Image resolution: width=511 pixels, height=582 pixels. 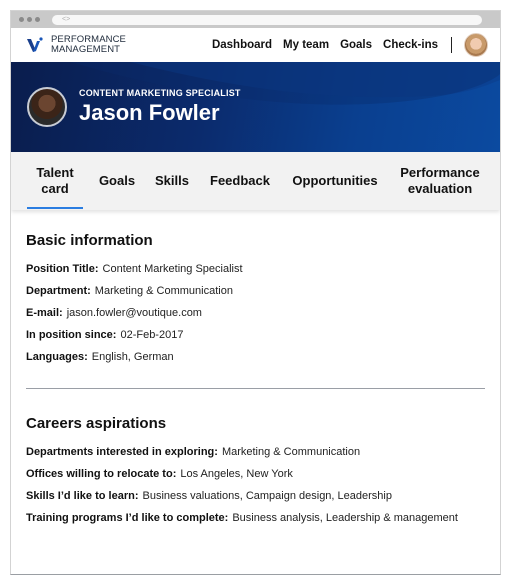 What do you see at coordinates (132, 357) in the screenshot?
I see `field-value: English, German` at bounding box center [132, 357].